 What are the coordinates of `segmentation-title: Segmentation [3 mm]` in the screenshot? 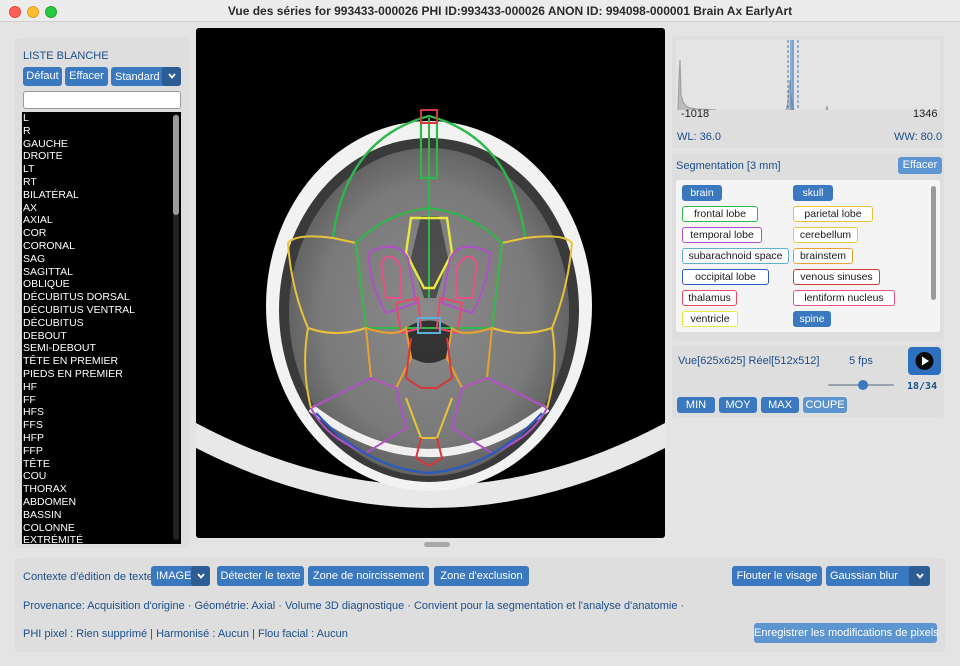 It's located at (728, 166).